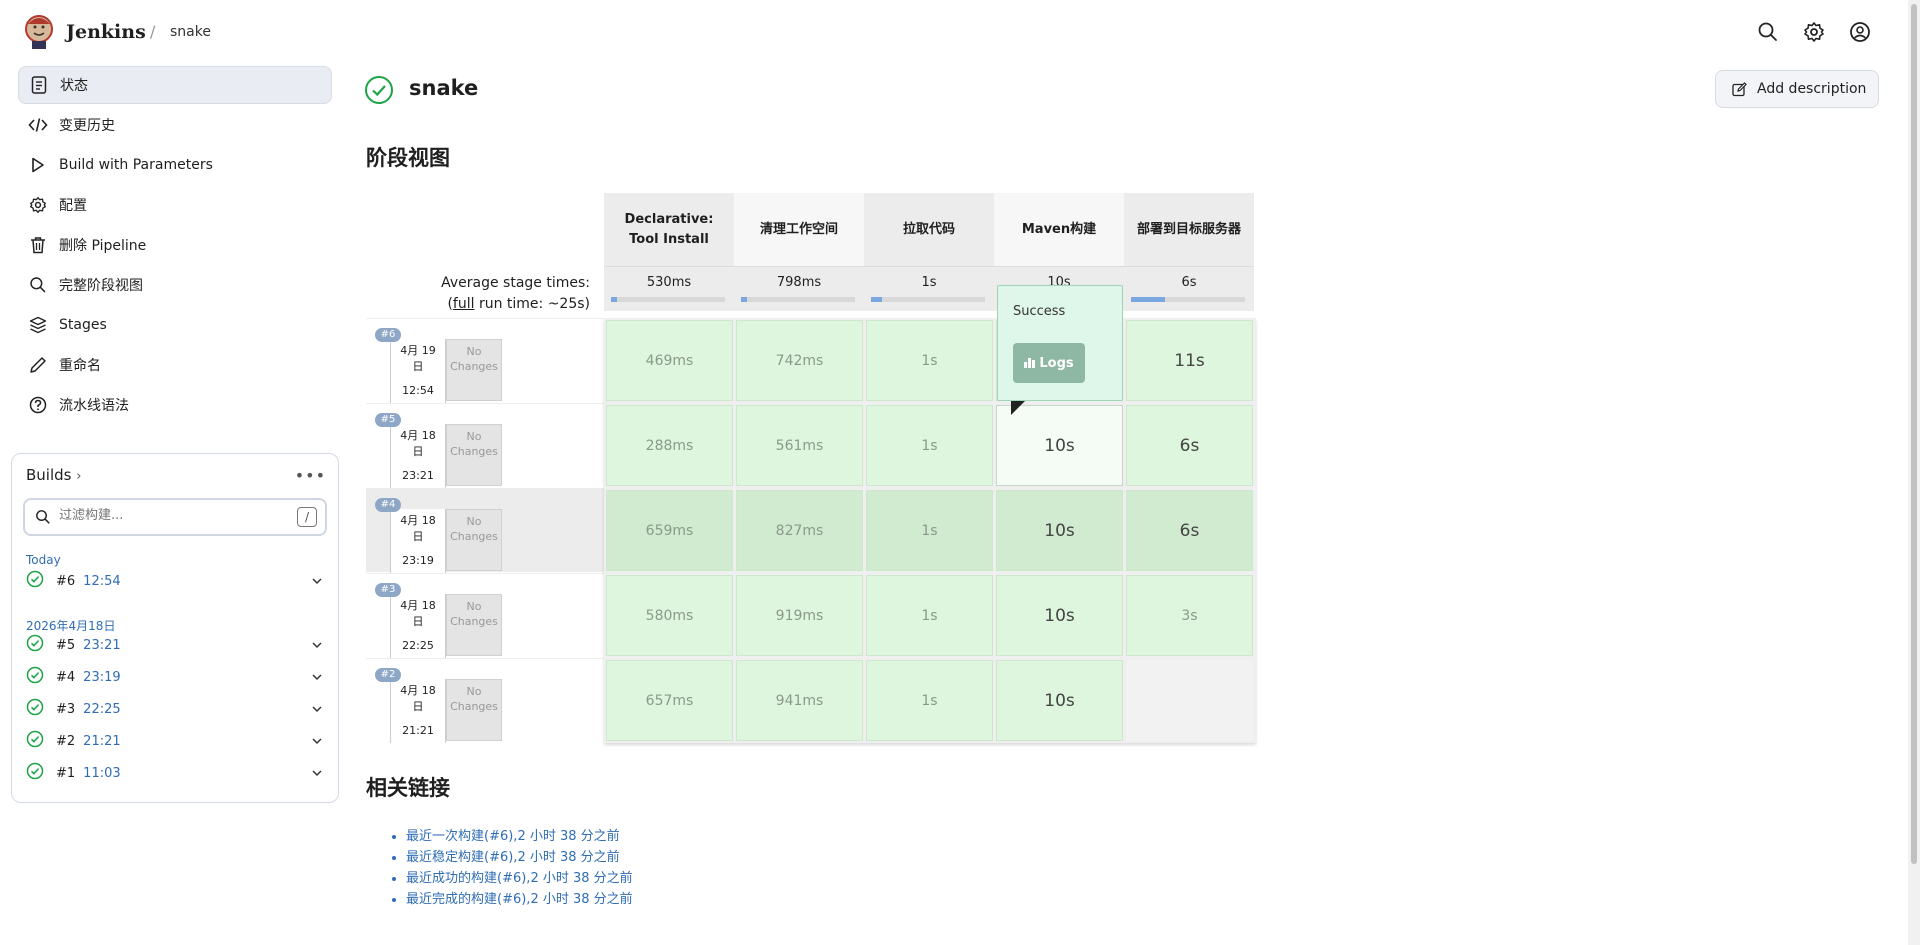  What do you see at coordinates (190, 32) in the screenshot?
I see `breadcrumb-job: snake` at bounding box center [190, 32].